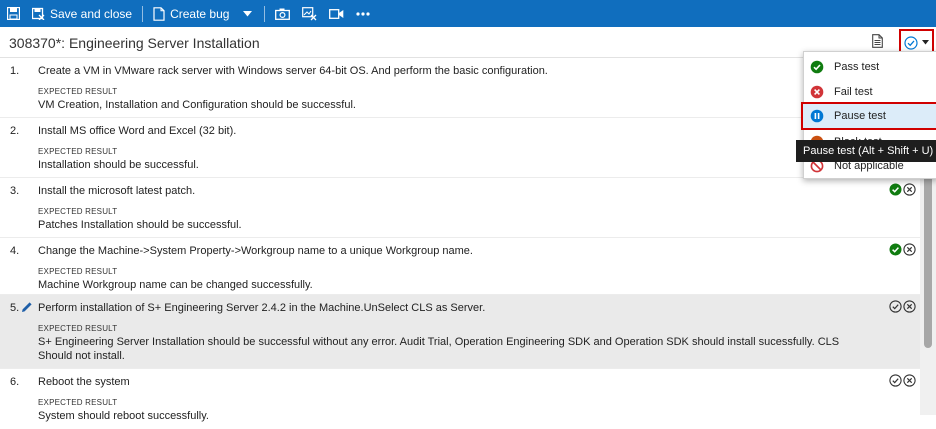  I want to click on pass-icon, so click(817, 66).